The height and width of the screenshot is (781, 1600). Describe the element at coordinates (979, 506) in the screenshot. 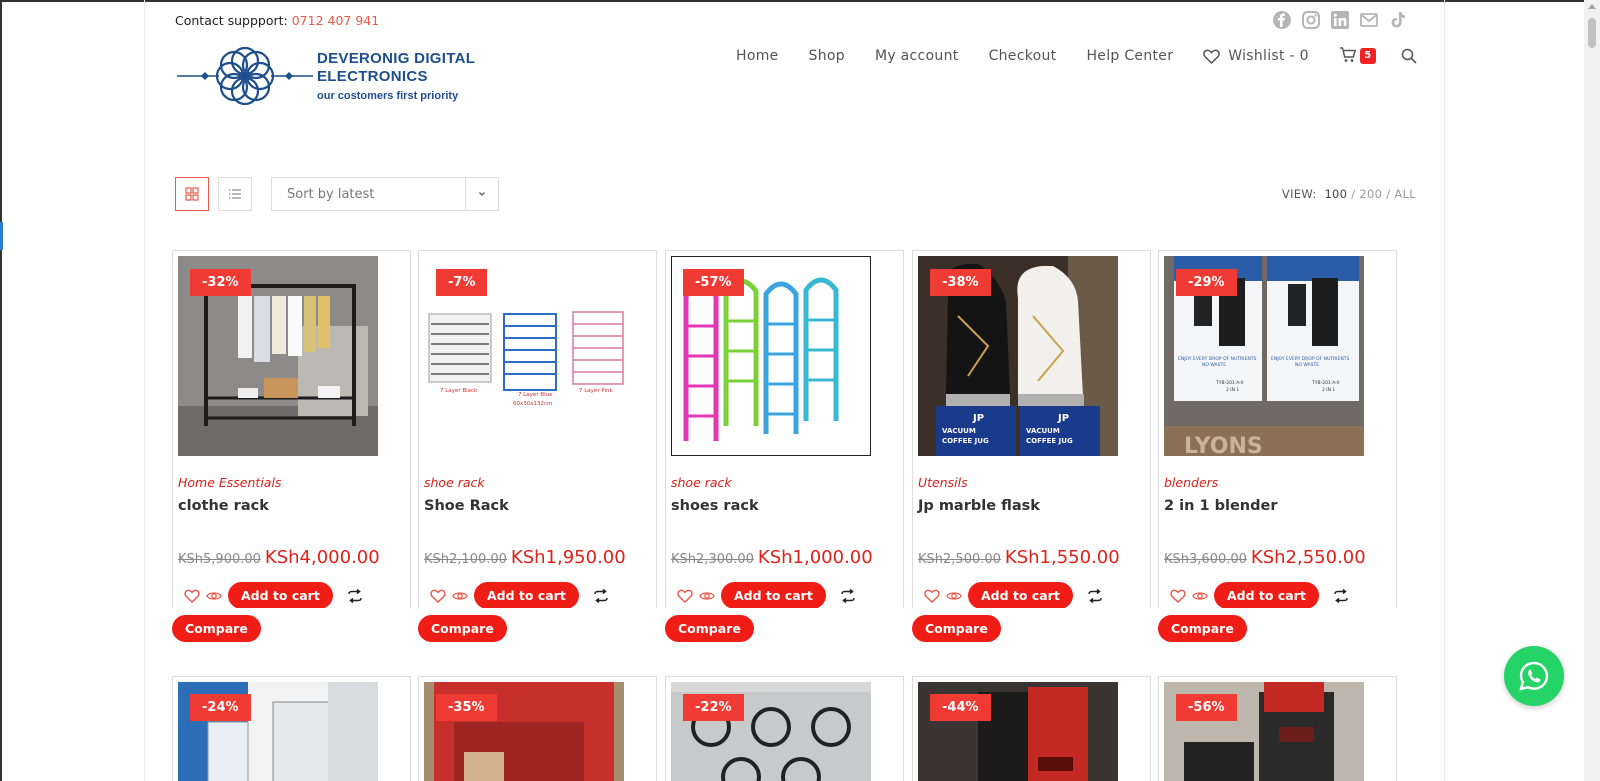

I see `product-title-link: Jp marble flask` at that location.